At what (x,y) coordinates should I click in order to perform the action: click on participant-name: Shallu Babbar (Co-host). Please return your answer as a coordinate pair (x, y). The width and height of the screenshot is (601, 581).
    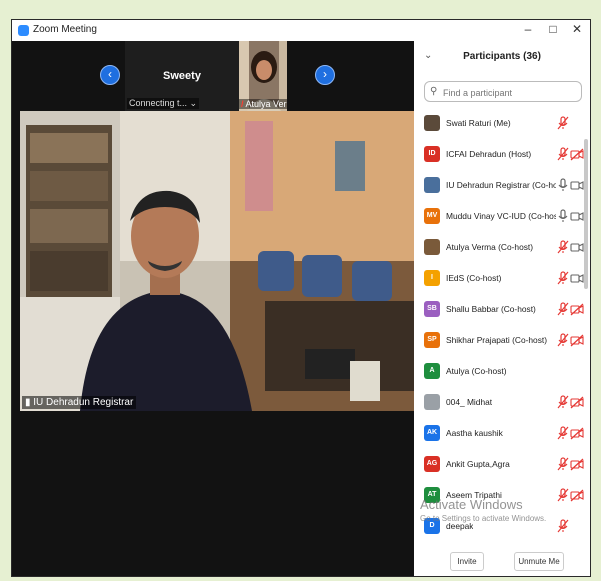
    Looking at the image, I should click on (491, 309).